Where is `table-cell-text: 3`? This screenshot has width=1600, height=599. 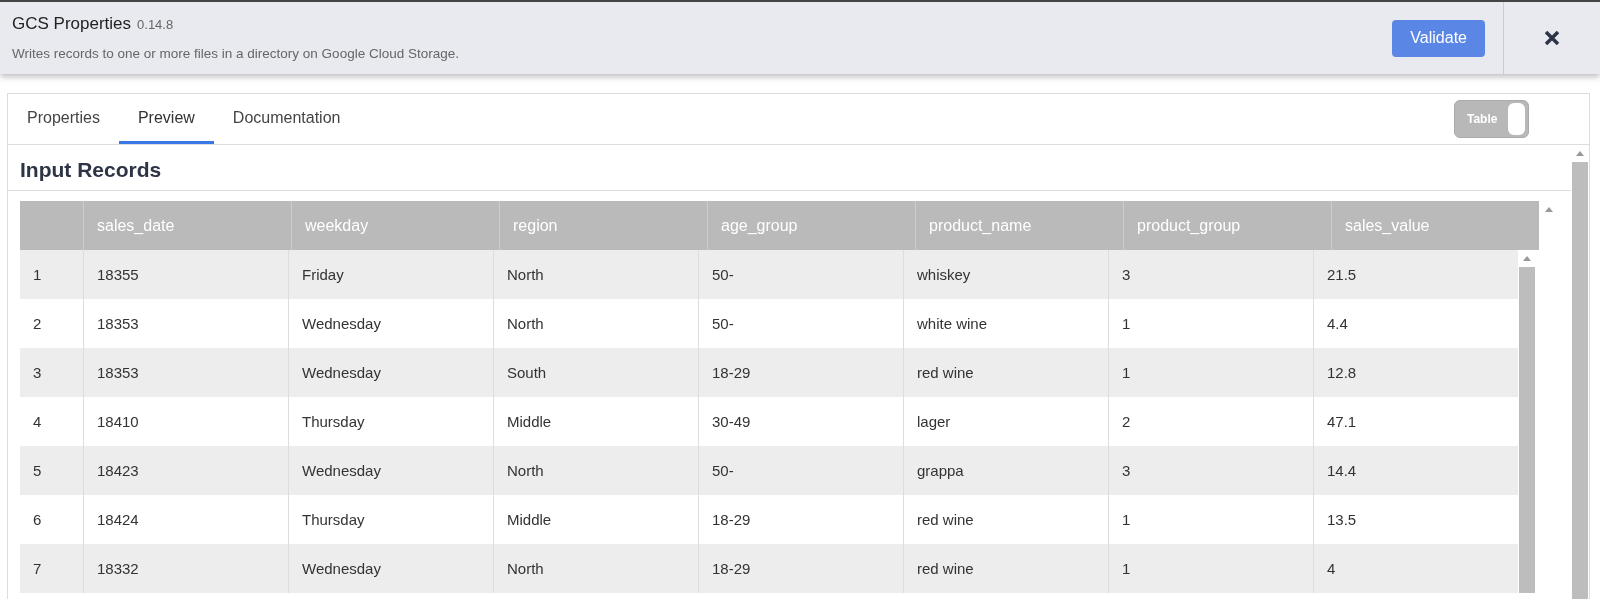 table-cell-text: 3 is located at coordinates (37, 373).